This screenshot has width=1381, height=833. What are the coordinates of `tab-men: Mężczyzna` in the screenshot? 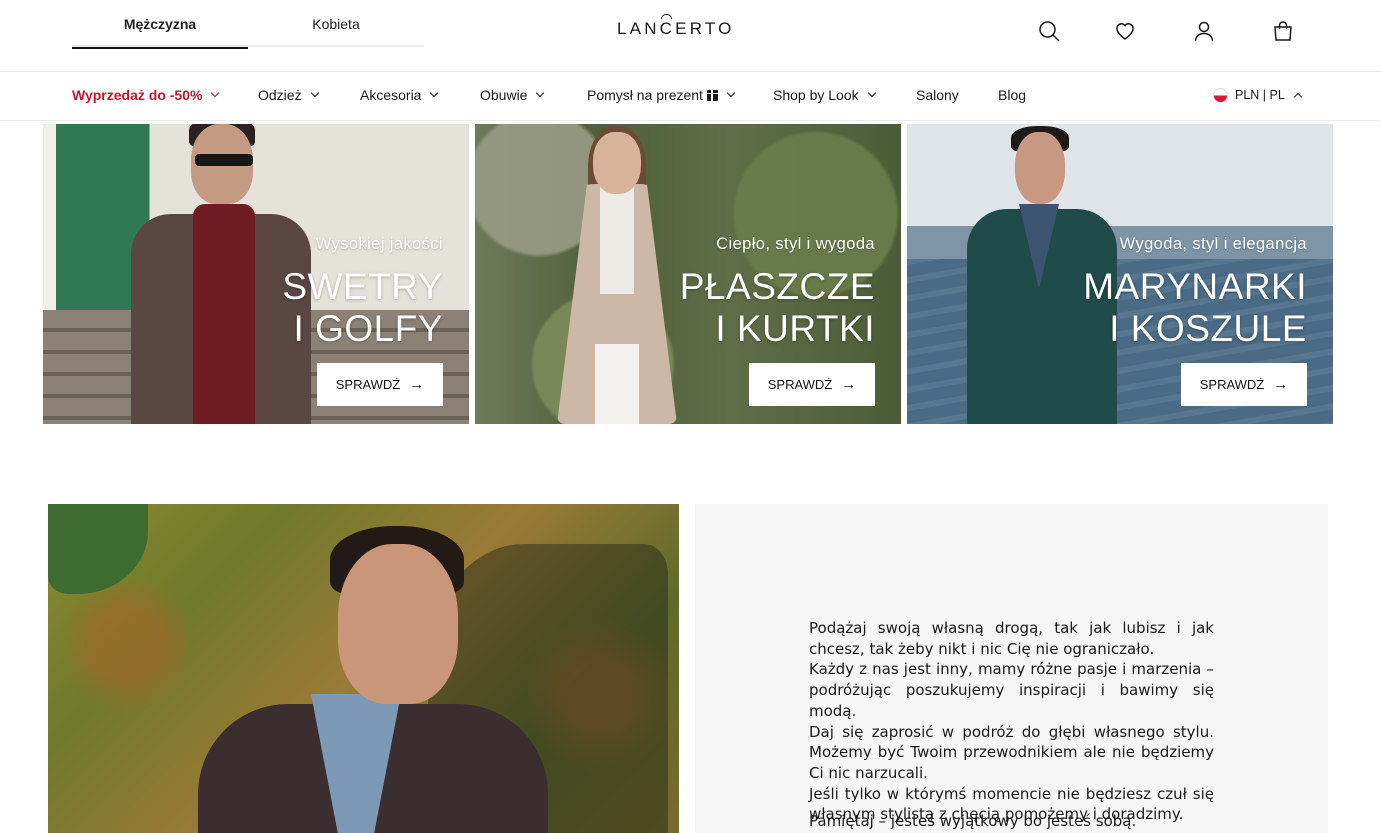 It's located at (160, 24).